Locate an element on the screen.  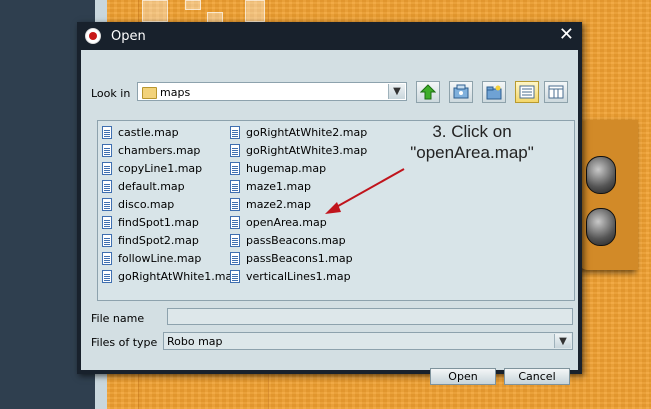
open-button: Open is located at coordinates (463, 376).